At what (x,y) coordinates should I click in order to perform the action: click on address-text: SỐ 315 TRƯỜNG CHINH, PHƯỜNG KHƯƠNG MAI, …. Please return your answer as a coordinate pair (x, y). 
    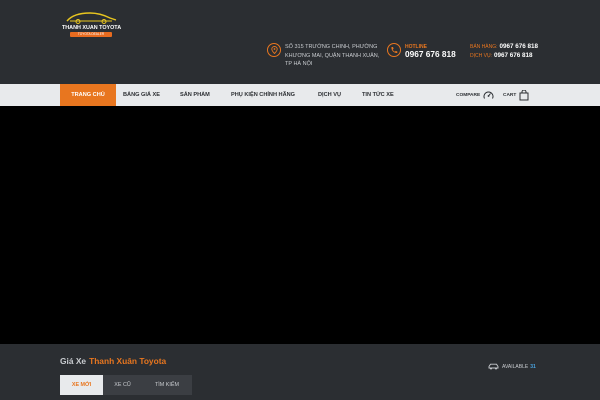
    Looking at the image, I should click on (332, 55).